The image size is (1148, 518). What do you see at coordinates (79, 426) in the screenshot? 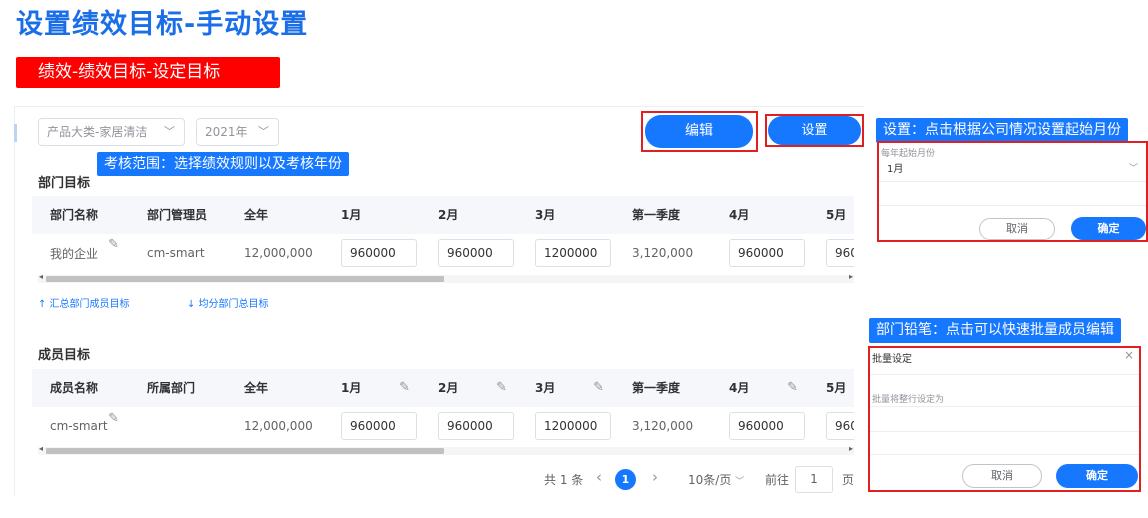
I see `member-name: cm-smart` at bounding box center [79, 426].